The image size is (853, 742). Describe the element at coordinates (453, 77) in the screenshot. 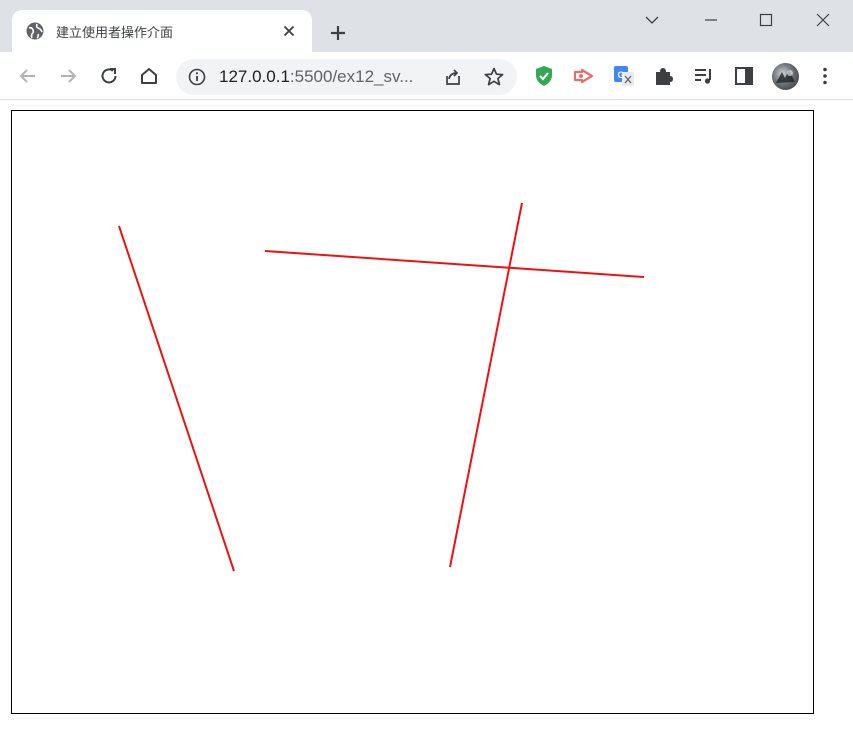

I see `share-icon` at that location.